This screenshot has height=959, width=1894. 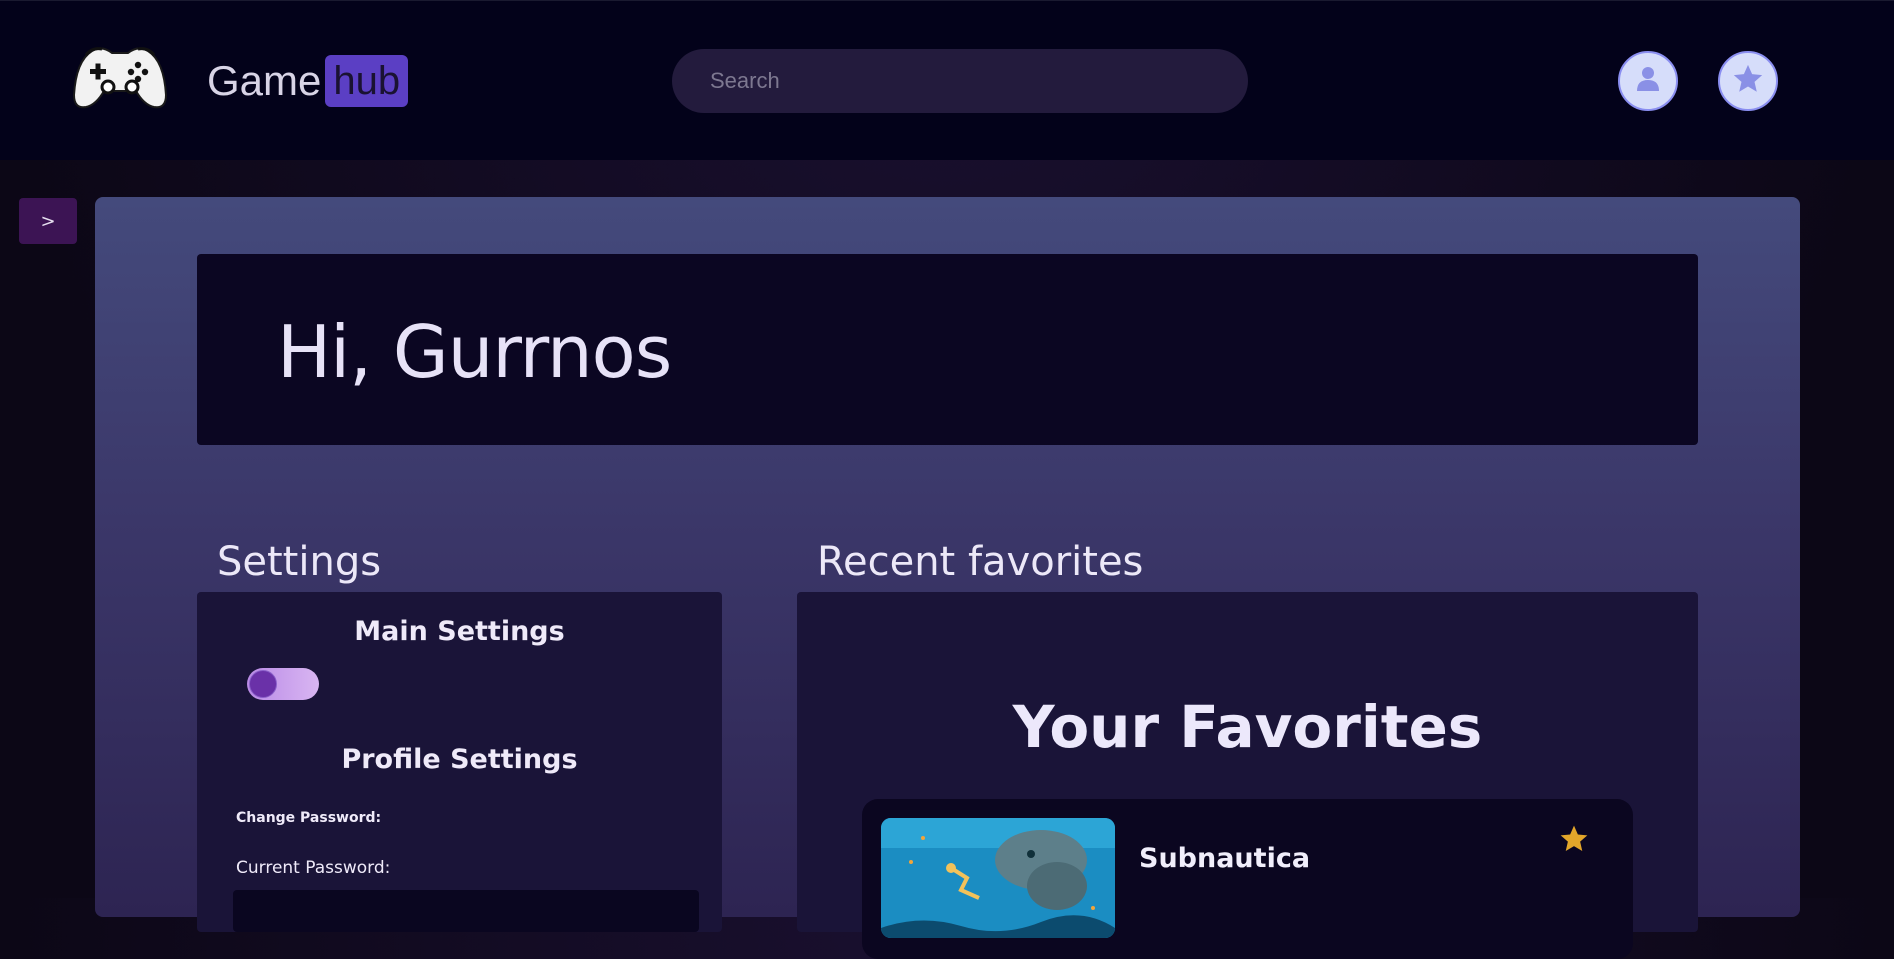 What do you see at coordinates (459, 631) in the screenshot?
I see `main-settings-heading: Main Settings` at bounding box center [459, 631].